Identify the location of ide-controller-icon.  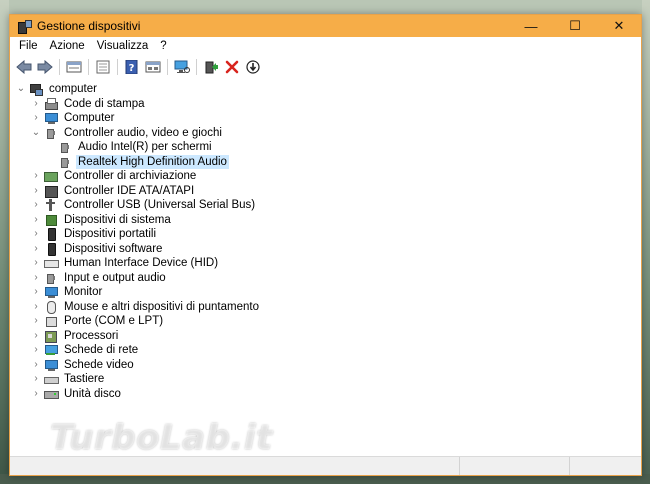
(51, 191).